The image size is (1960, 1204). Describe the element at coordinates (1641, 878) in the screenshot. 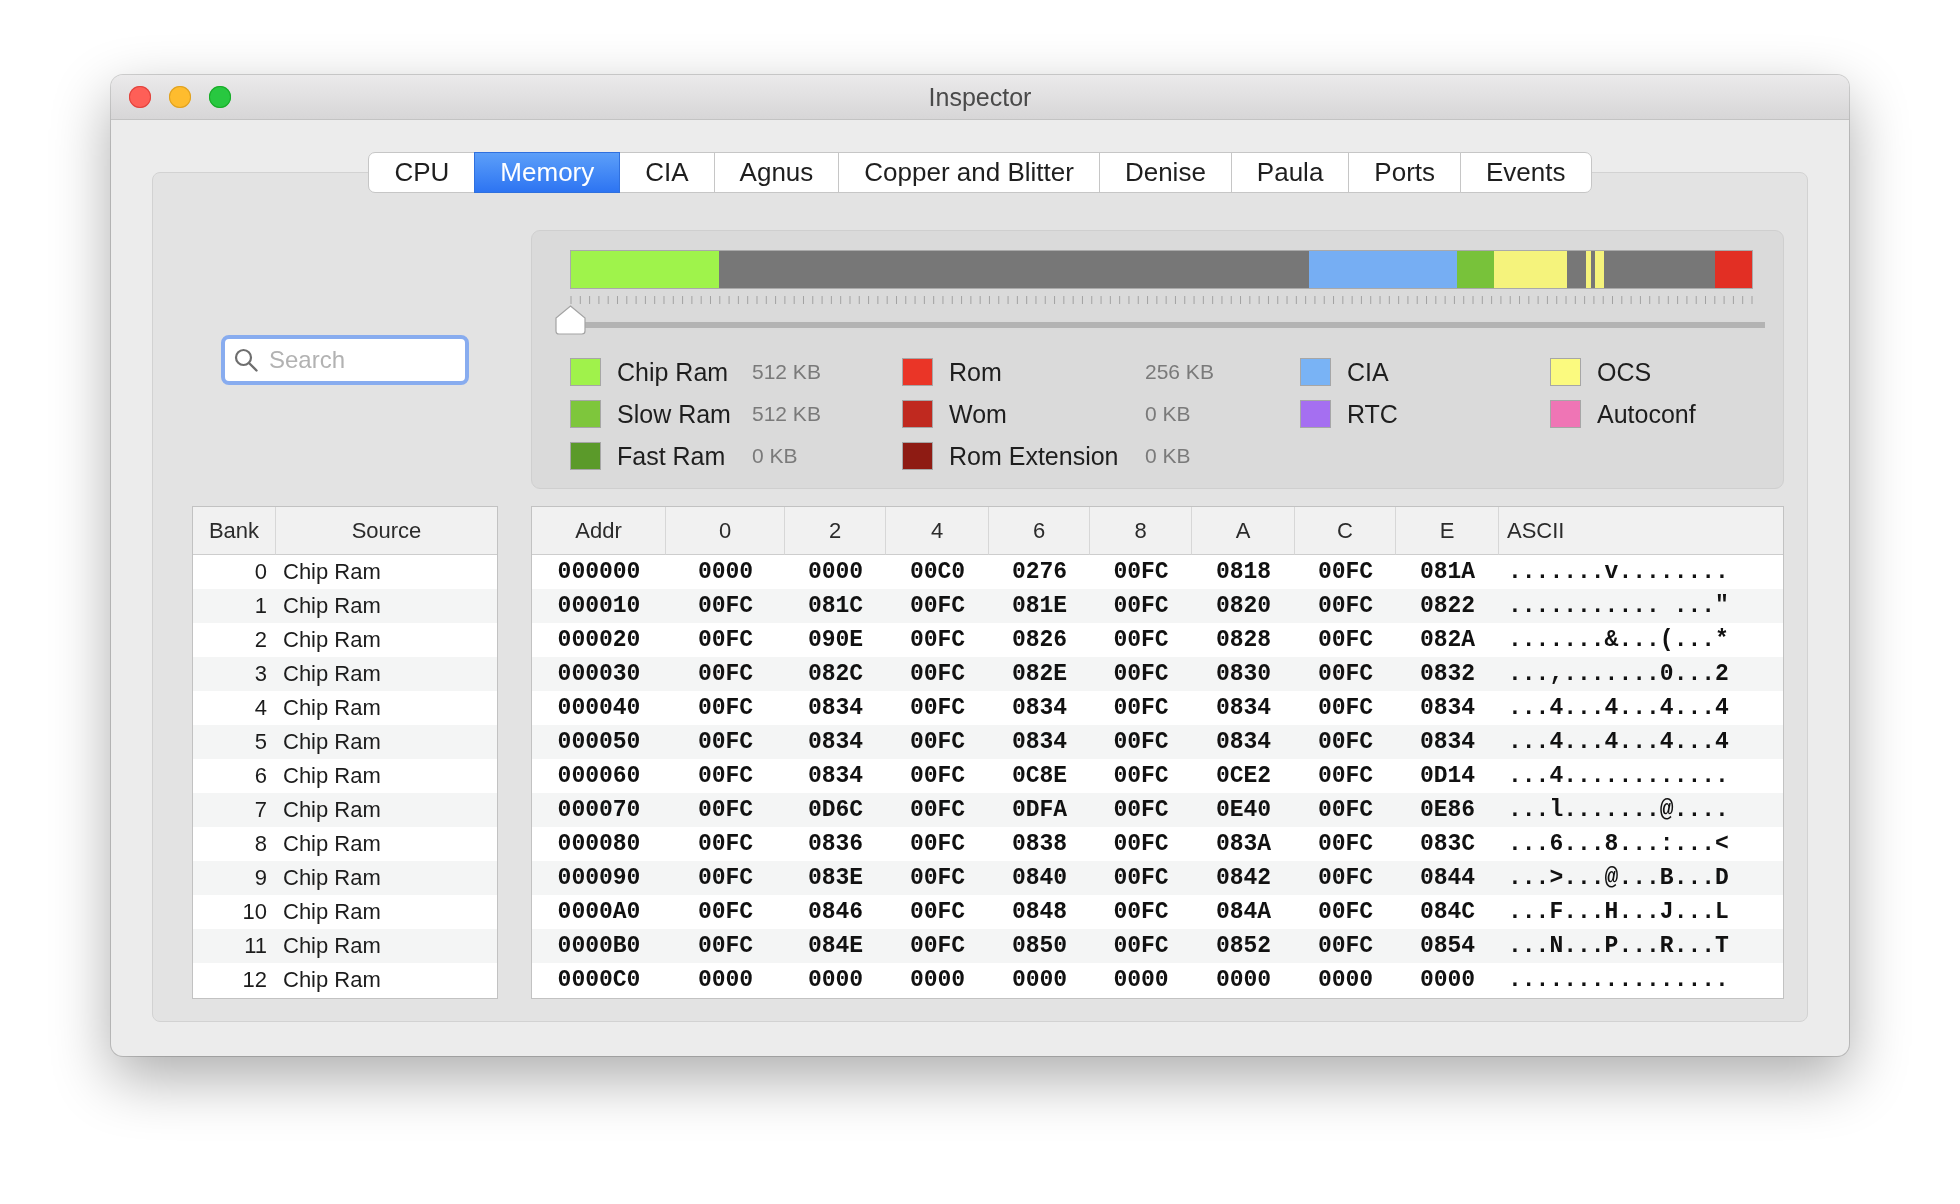

I see `table-cell: ...>...@...B...D` at that location.